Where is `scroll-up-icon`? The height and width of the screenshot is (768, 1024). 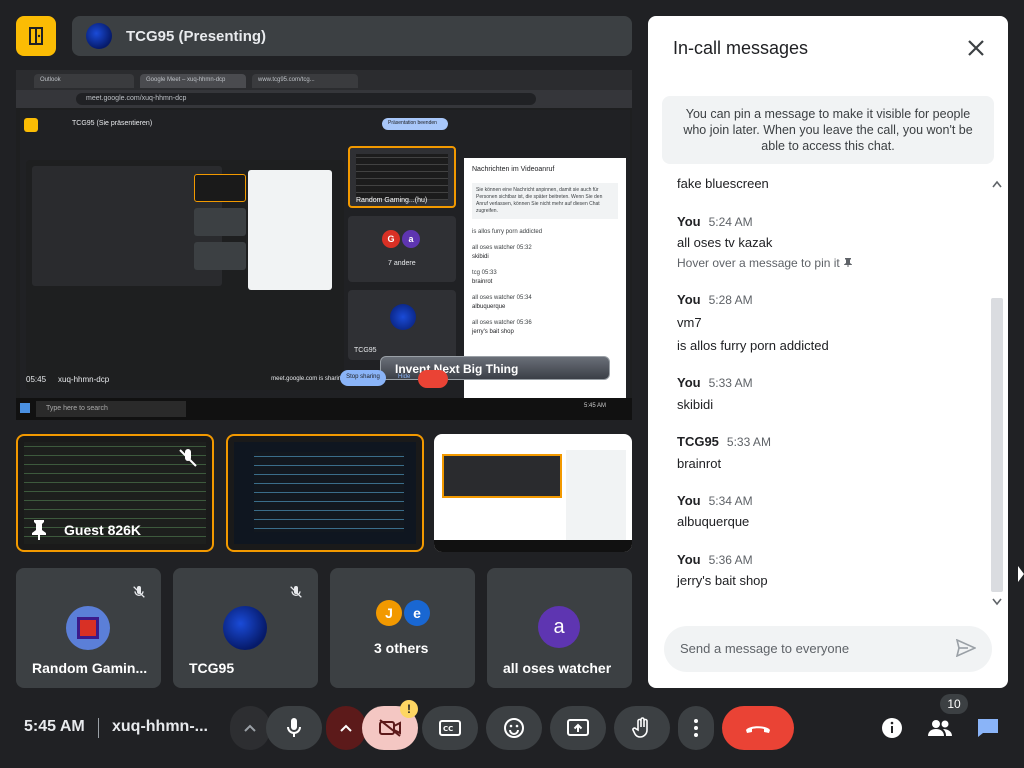 scroll-up-icon is located at coordinates (997, 184).